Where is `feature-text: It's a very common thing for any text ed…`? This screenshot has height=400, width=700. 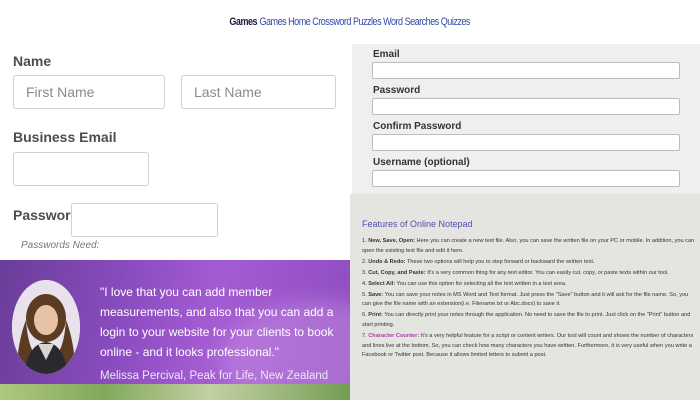 feature-text: It's a very common thing for any text ed… is located at coordinates (548, 272).